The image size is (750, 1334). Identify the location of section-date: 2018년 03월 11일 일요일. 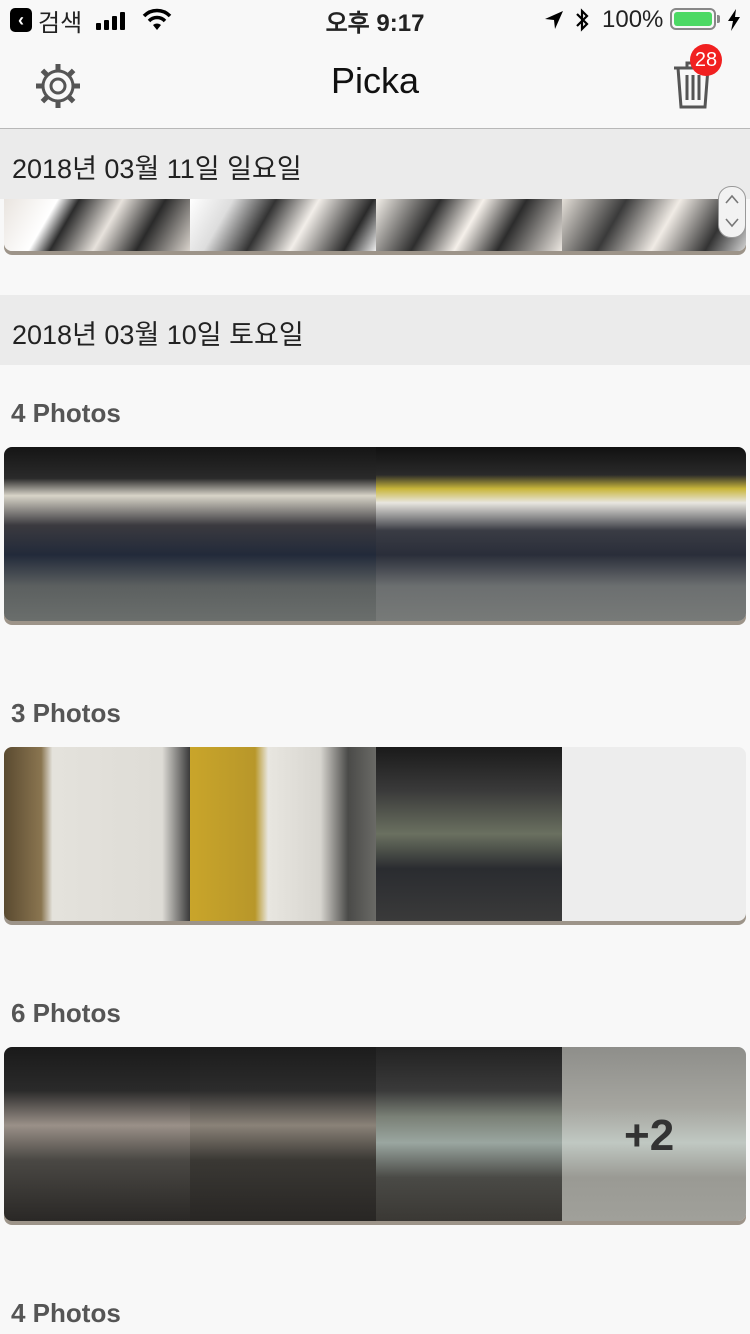
(157, 169).